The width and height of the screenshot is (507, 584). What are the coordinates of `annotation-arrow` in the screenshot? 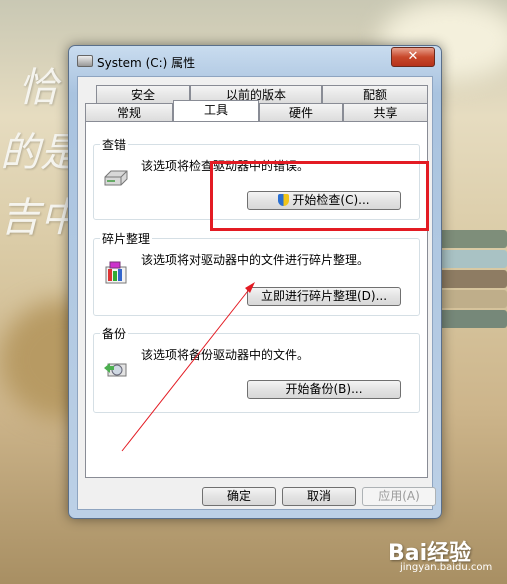 It's located at (188, 367).